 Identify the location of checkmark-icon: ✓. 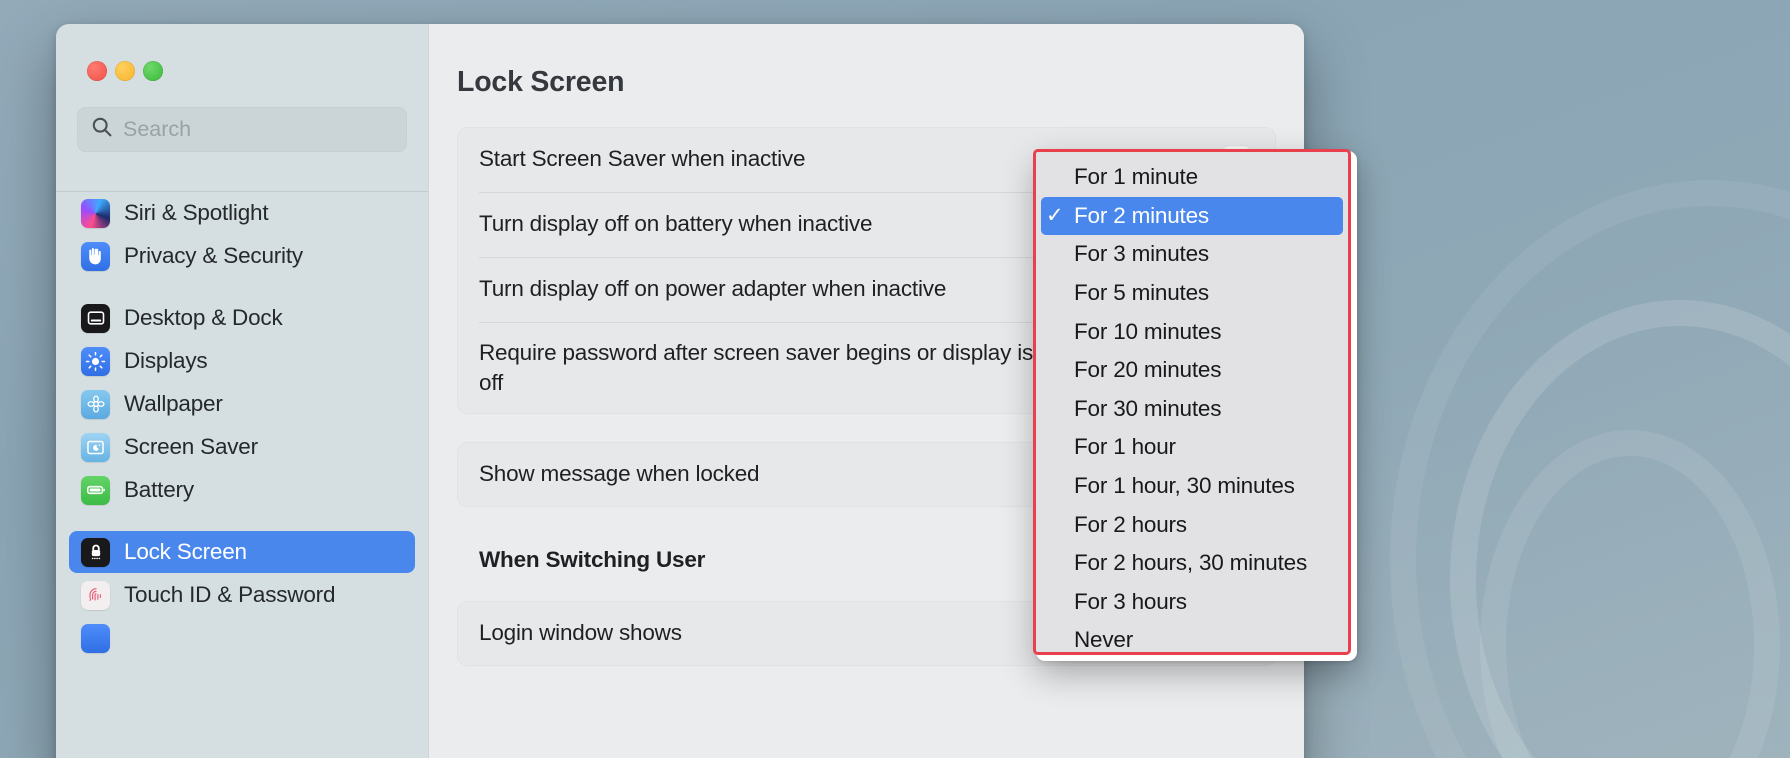
(1055, 216).